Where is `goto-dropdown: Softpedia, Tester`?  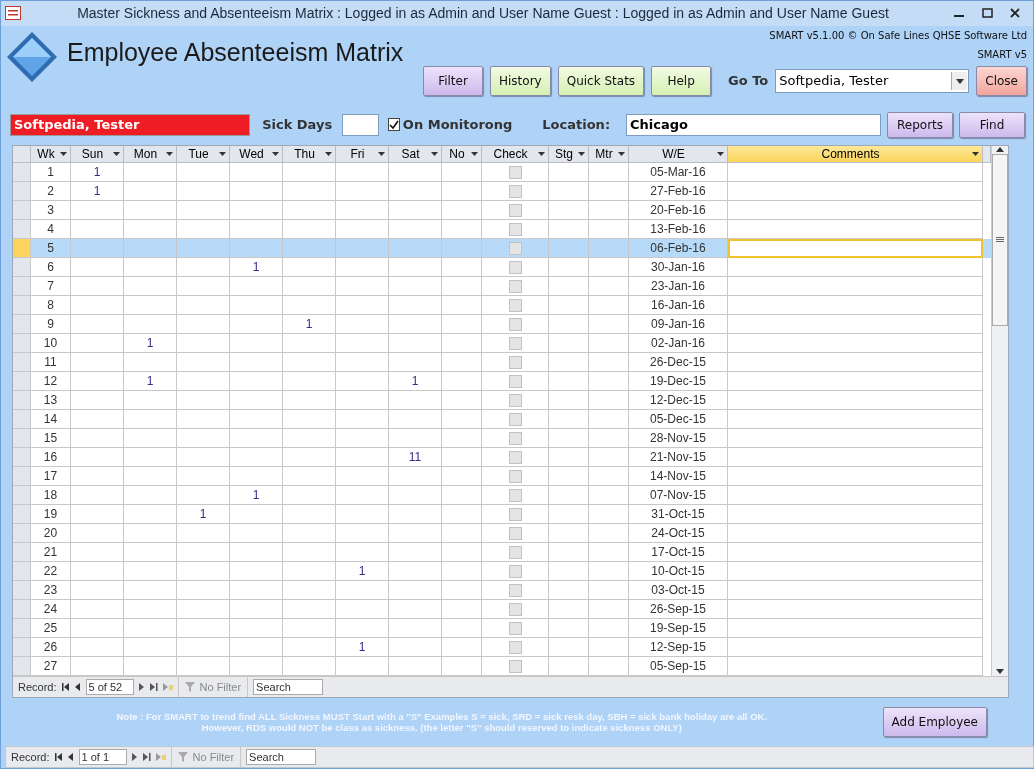
goto-dropdown: Softpedia, Tester is located at coordinates (872, 80).